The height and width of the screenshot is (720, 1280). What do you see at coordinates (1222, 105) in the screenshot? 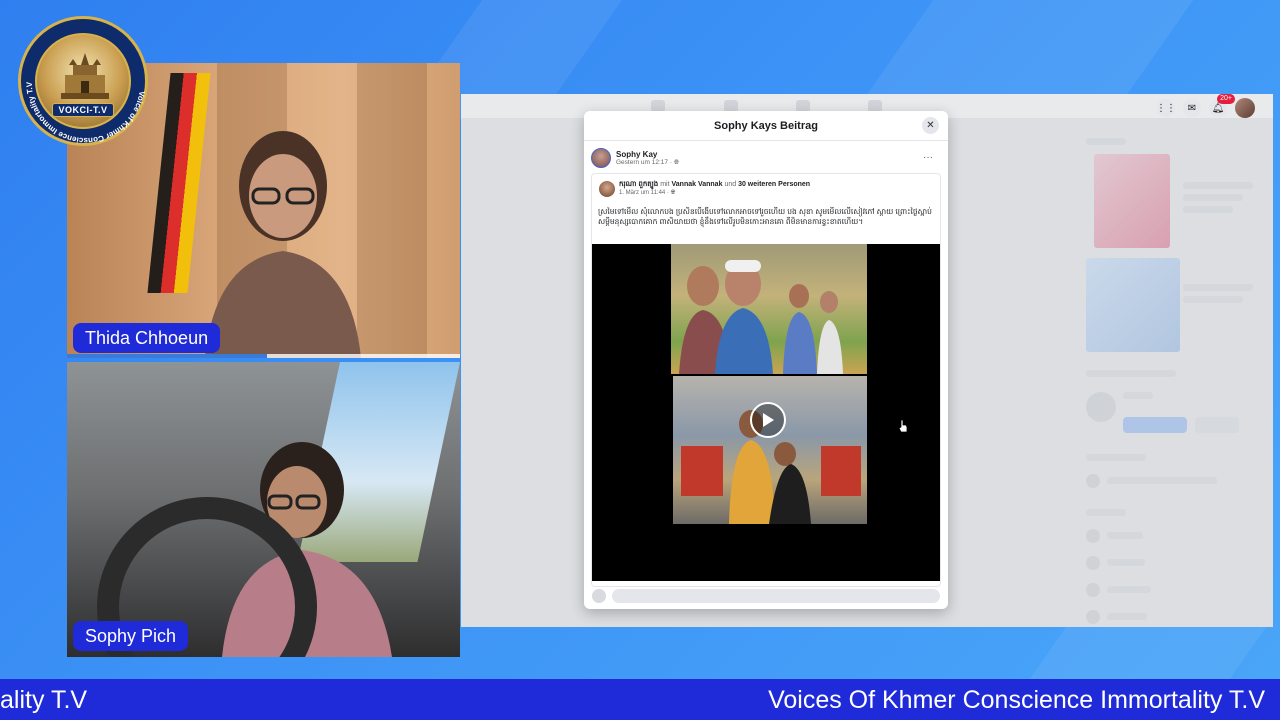
I see `bell-icon: 🔔︎ 20+` at bounding box center [1222, 105].